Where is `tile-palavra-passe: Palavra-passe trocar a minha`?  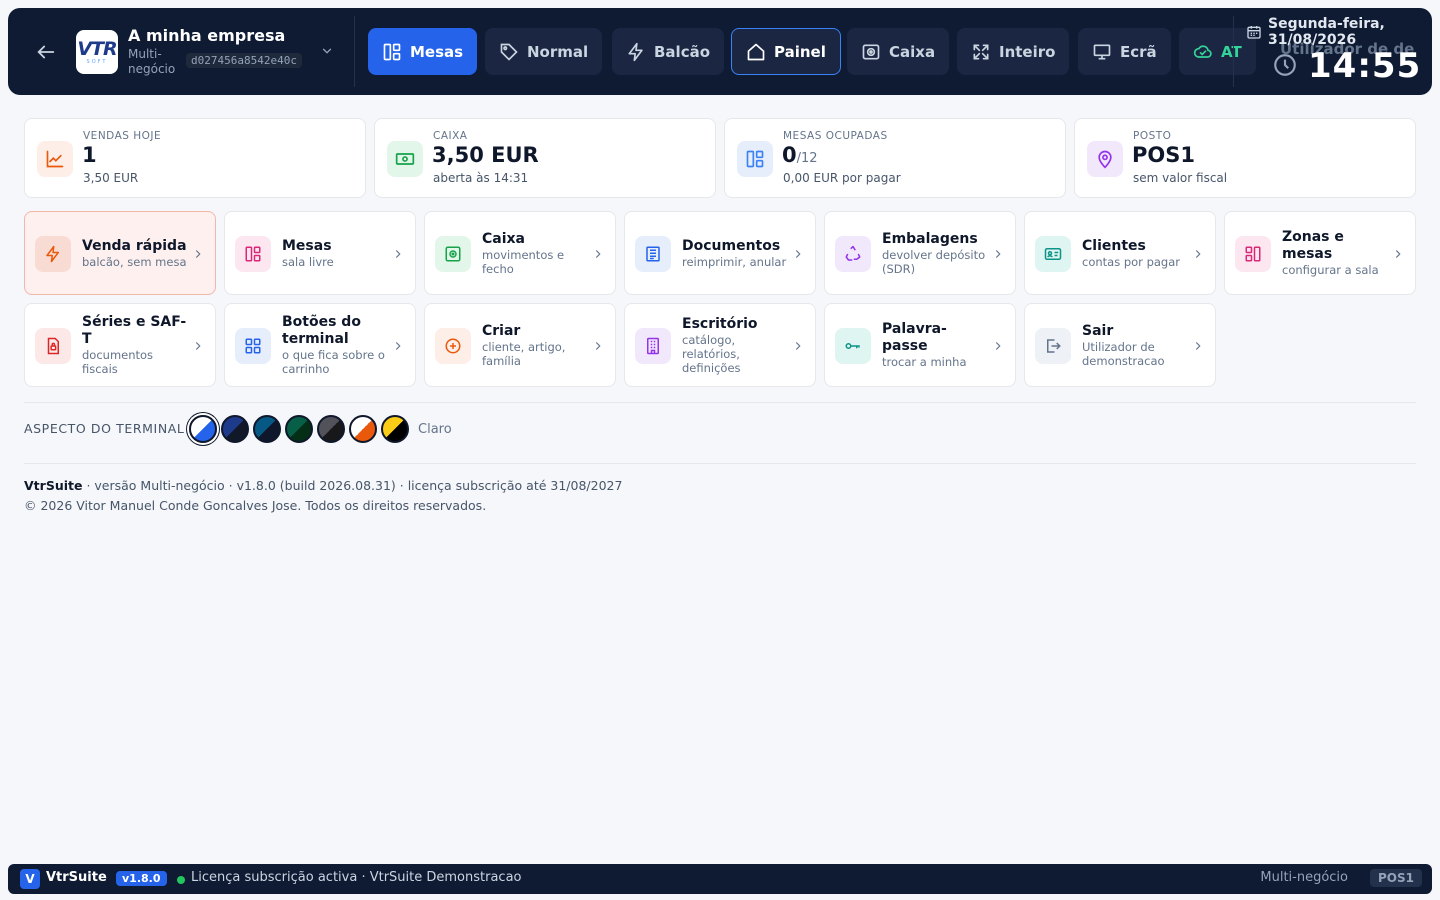 tile-palavra-passe: Palavra-passe trocar a minha is located at coordinates (920, 345).